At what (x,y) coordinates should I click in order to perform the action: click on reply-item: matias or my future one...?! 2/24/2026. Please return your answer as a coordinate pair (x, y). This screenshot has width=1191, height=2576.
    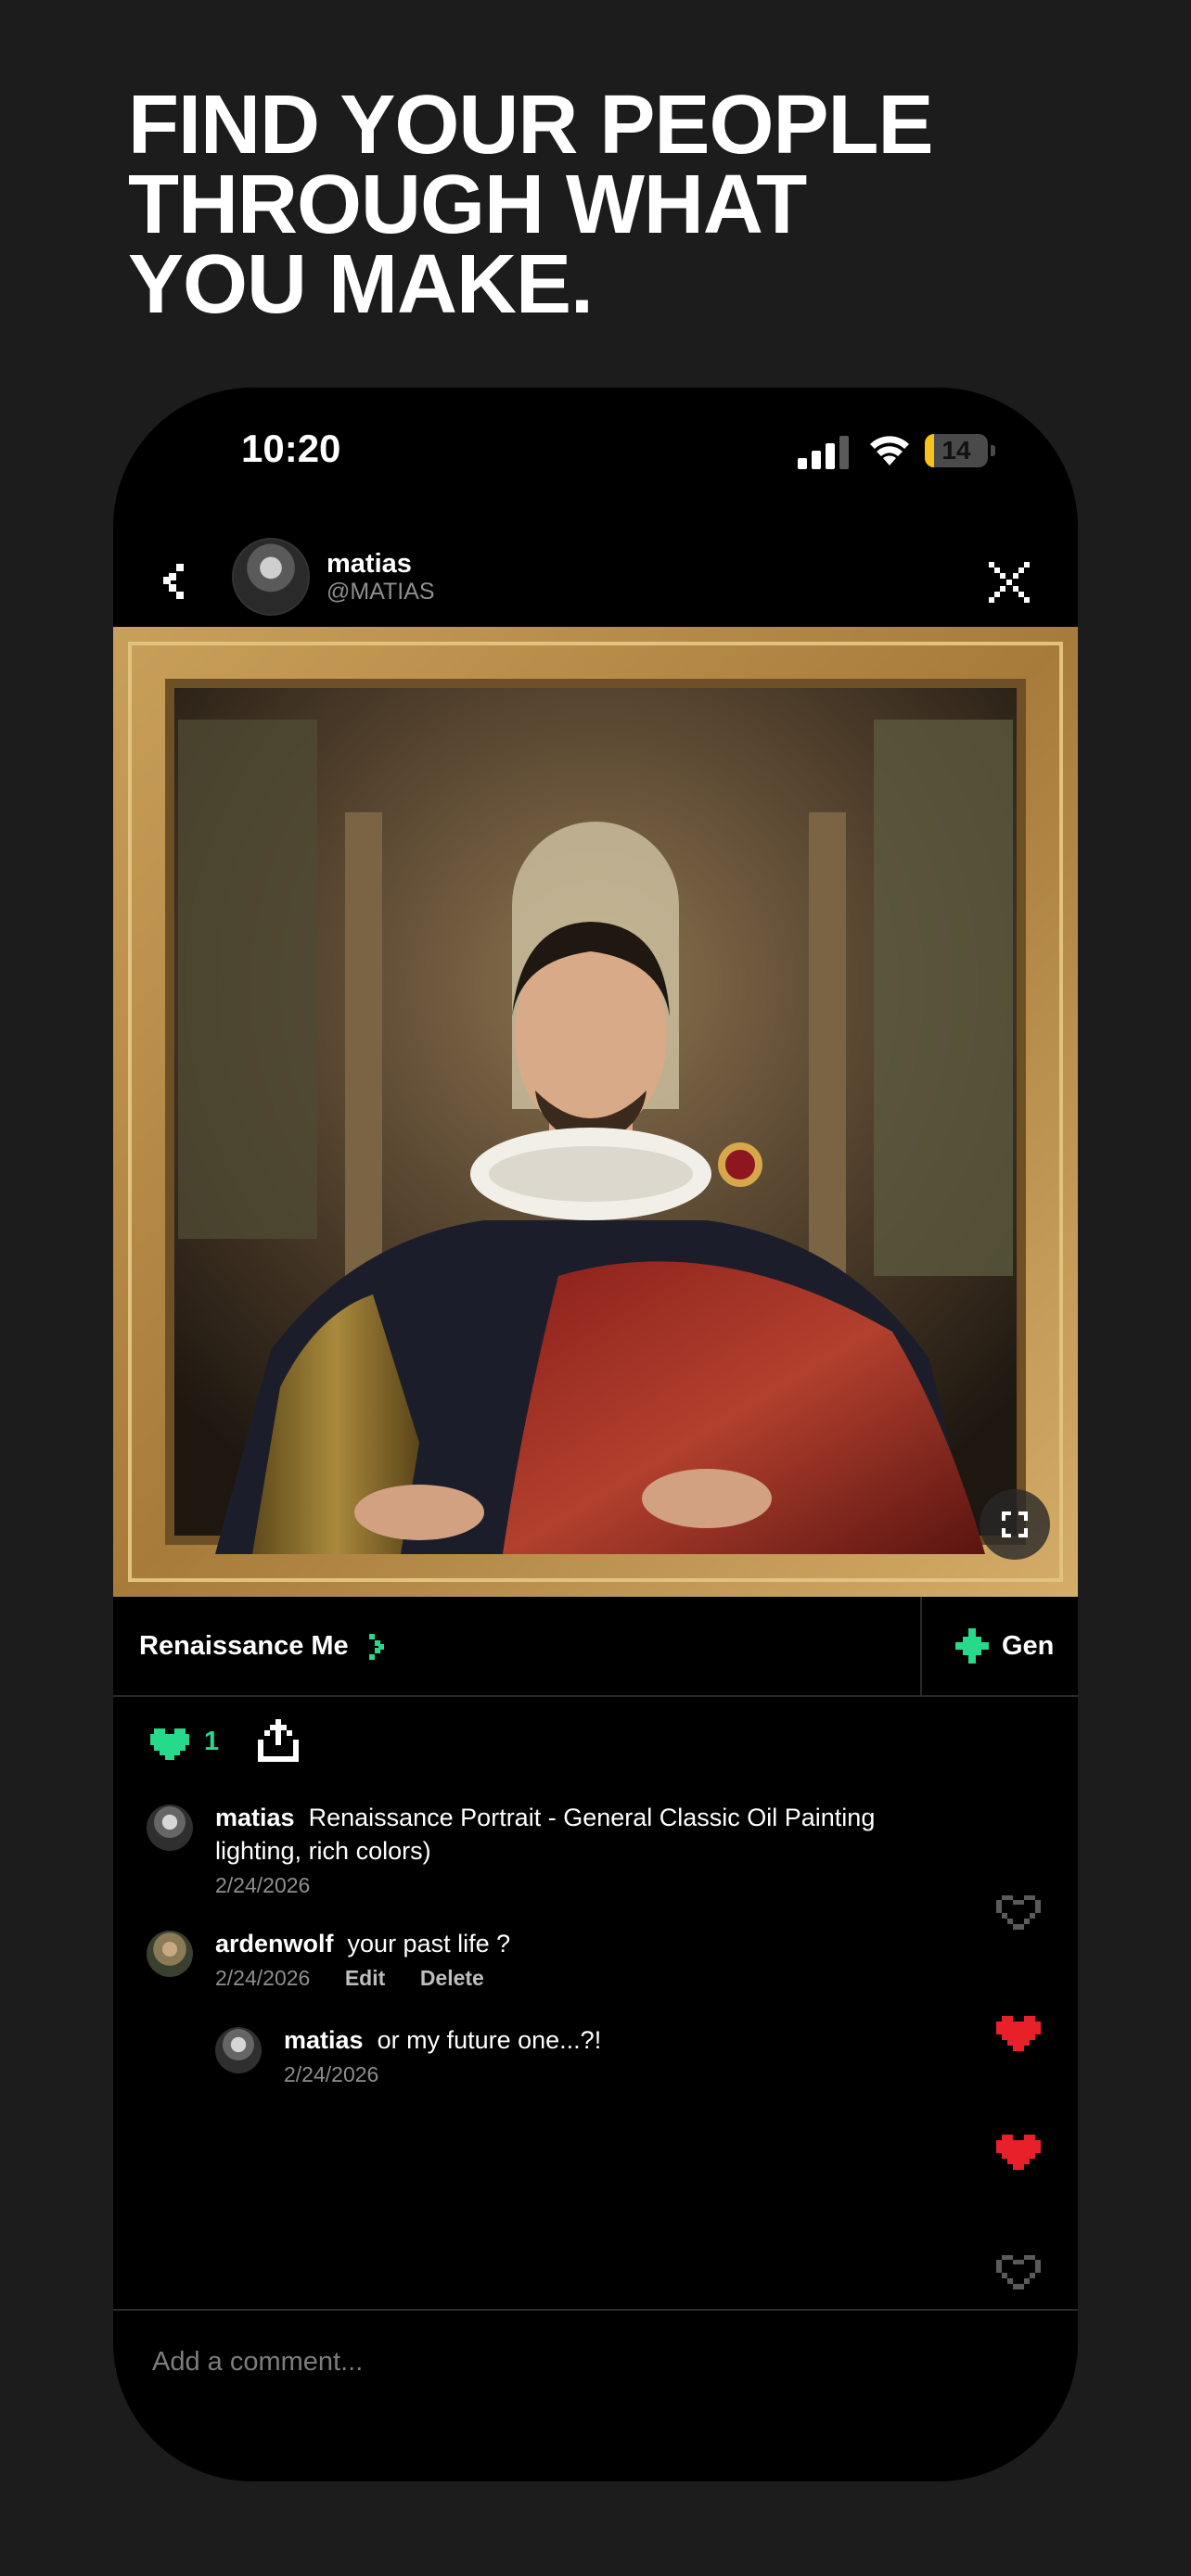
    Looking at the image, I should click on (608, 2057).